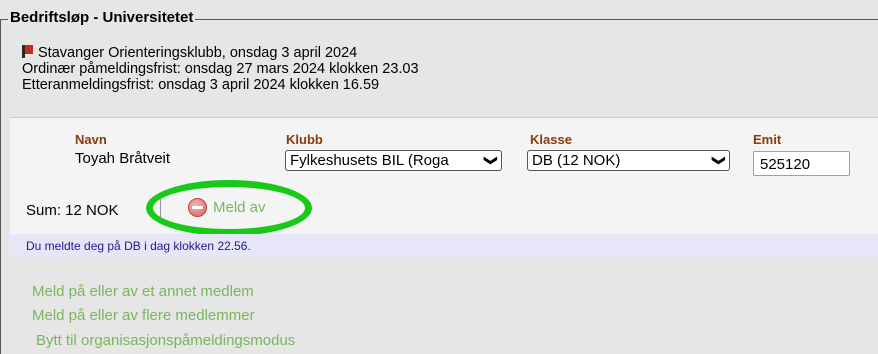 The height and width of the screenshot is (354, 878). I want to click on link-other-member: Meld på eller av et annet medlem, so click(143, 291).